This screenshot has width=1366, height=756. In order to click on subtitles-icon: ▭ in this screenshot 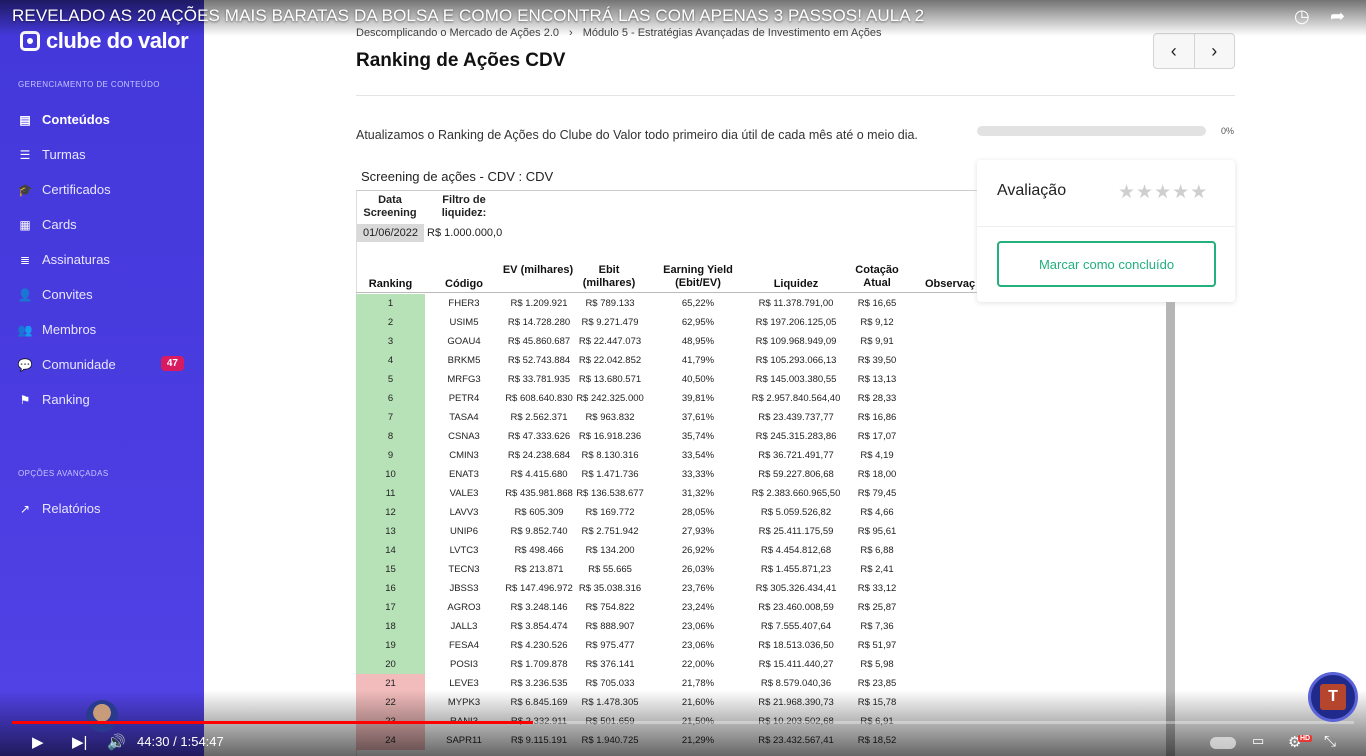, I will do `click(1258, 741)`.